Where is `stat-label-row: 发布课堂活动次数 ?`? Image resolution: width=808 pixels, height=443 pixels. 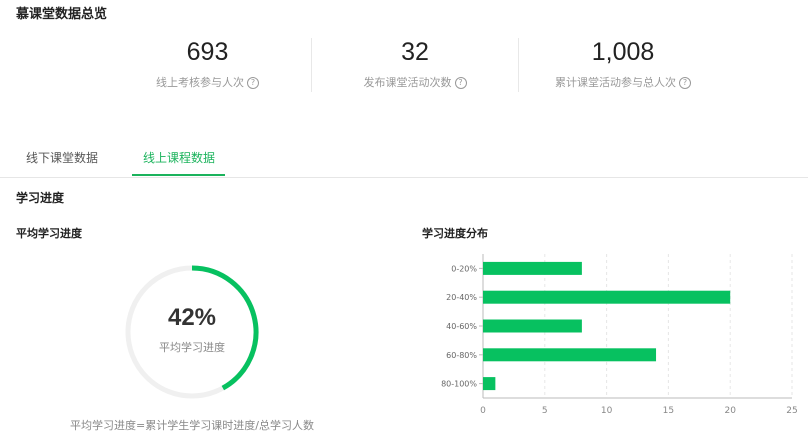
stat-label-row: 发布课堂活动次数 ? is located at coordinates (415, 83).